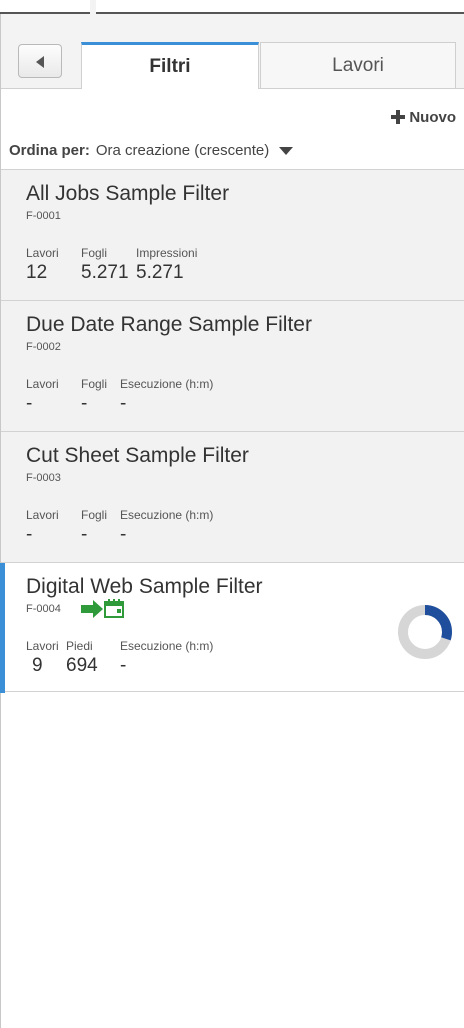 The width and height of the screenshot is (464, 1028). What do you see at coordinates (43, 347) in the screenshot?
I see `filter-code: F-0002` at bounding box center [43, 347].